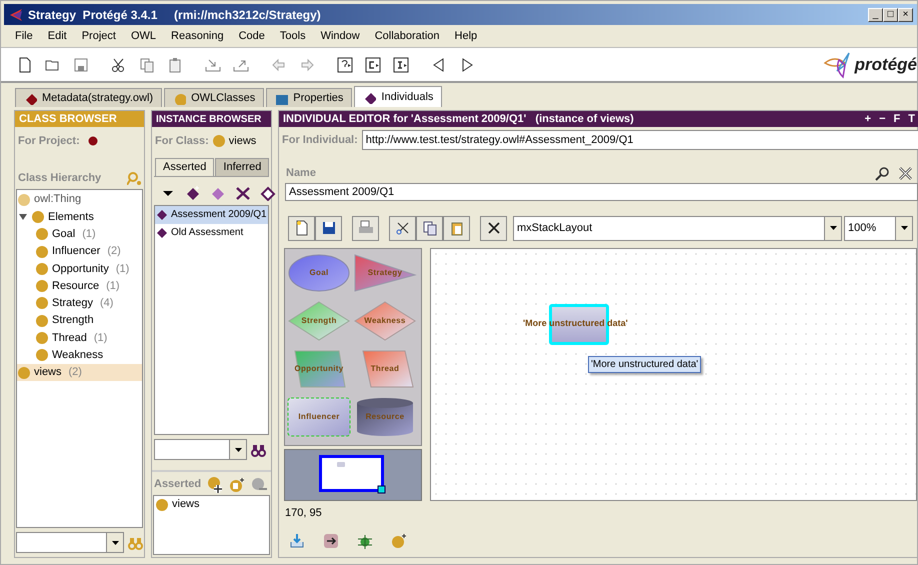 Image resolution: width=918 pixels, height=565 pixels. Describe the element at coordinates (297, 541) in the screenshot. I see `download-icon` at that location.